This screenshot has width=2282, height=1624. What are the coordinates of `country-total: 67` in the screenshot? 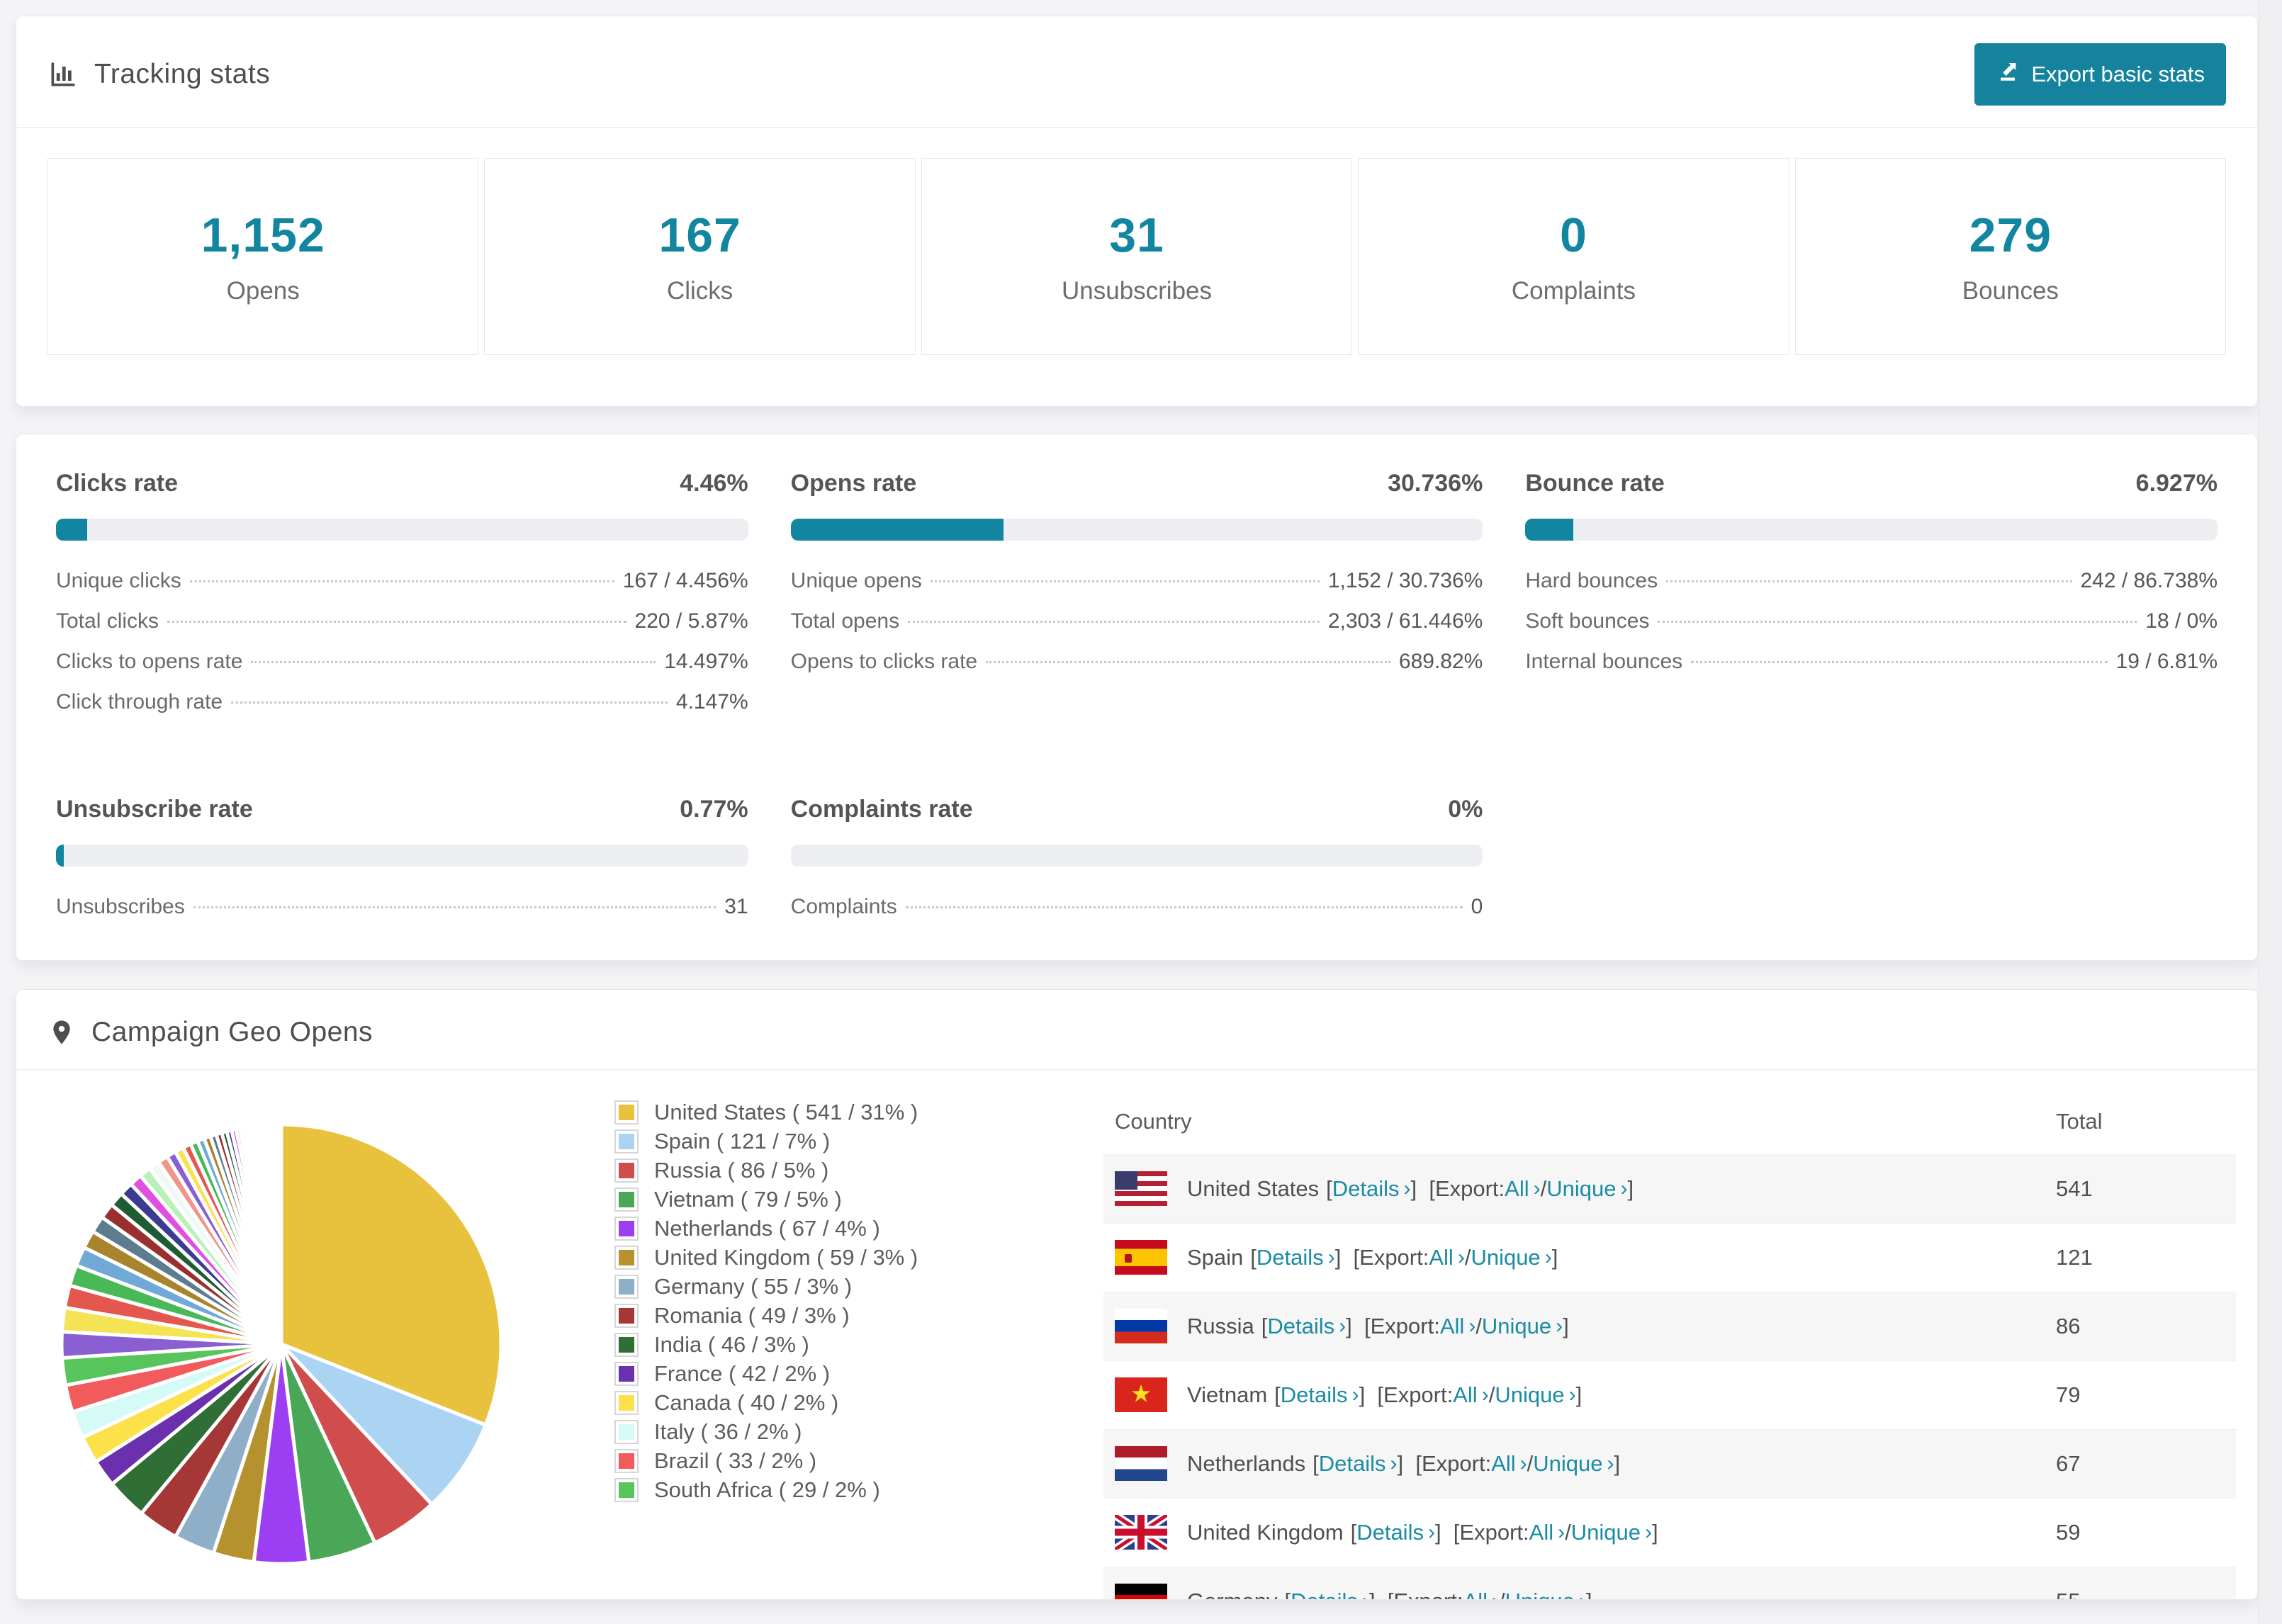 It's located at (2140, 1463).